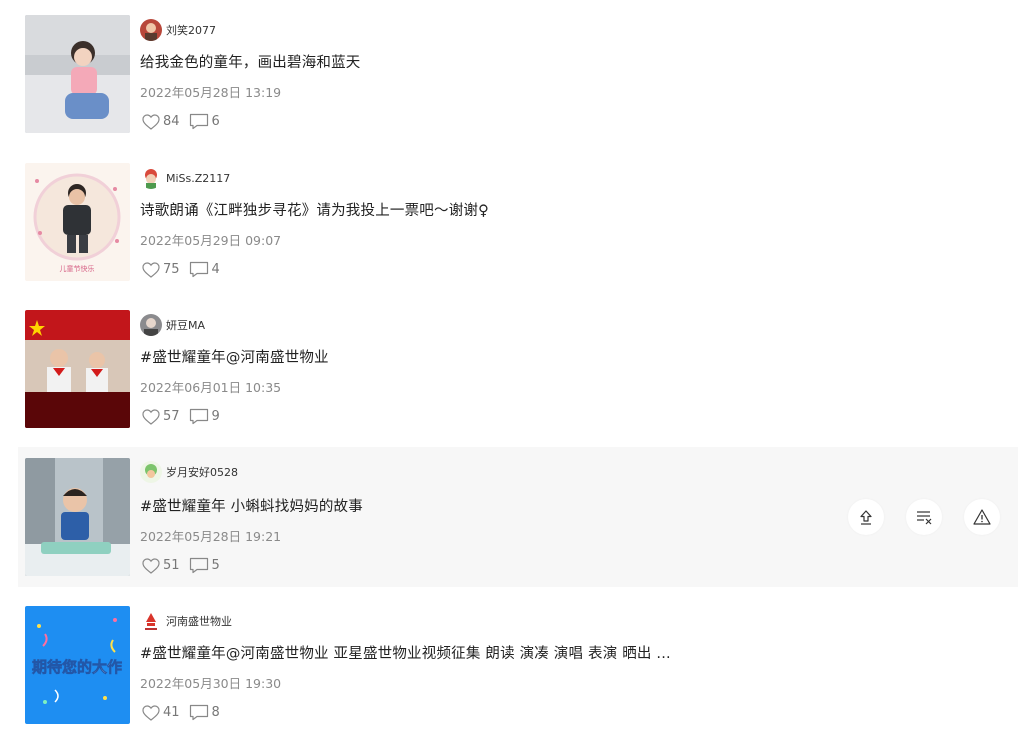 This screenshot has height=746, width=1036. I want to click on publish-date: 2022年05月29日 09:07, so click(211, 240).